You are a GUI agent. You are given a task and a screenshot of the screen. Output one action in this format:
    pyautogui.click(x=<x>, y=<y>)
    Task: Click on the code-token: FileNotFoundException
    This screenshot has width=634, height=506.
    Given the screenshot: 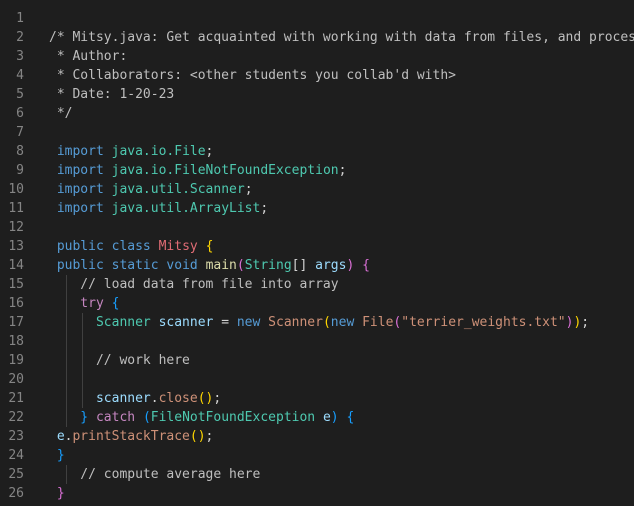 What is the action you would take?
    pyautogui.click(x=236, y=417)
    